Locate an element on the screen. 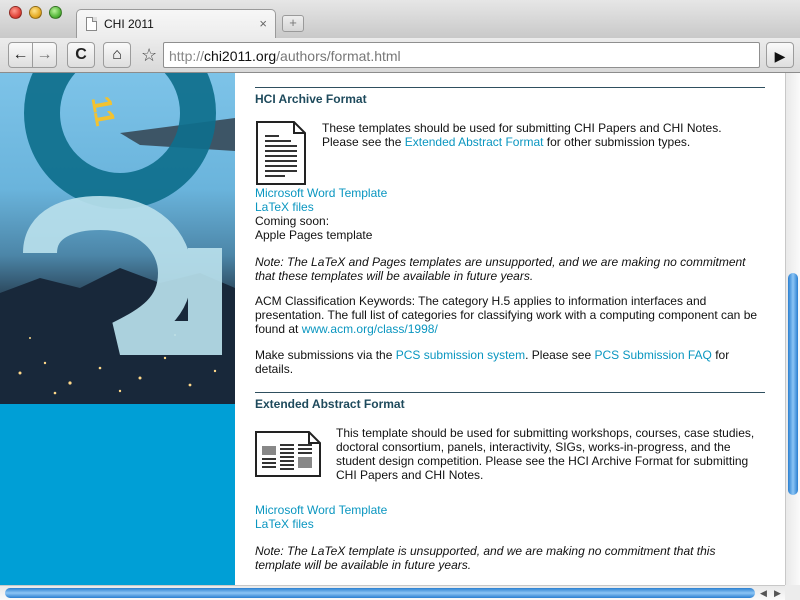 The width and height of the screenshot is (800, 600). hci-intro-text-end: for other submission types. is located at coordinates (617, 142).